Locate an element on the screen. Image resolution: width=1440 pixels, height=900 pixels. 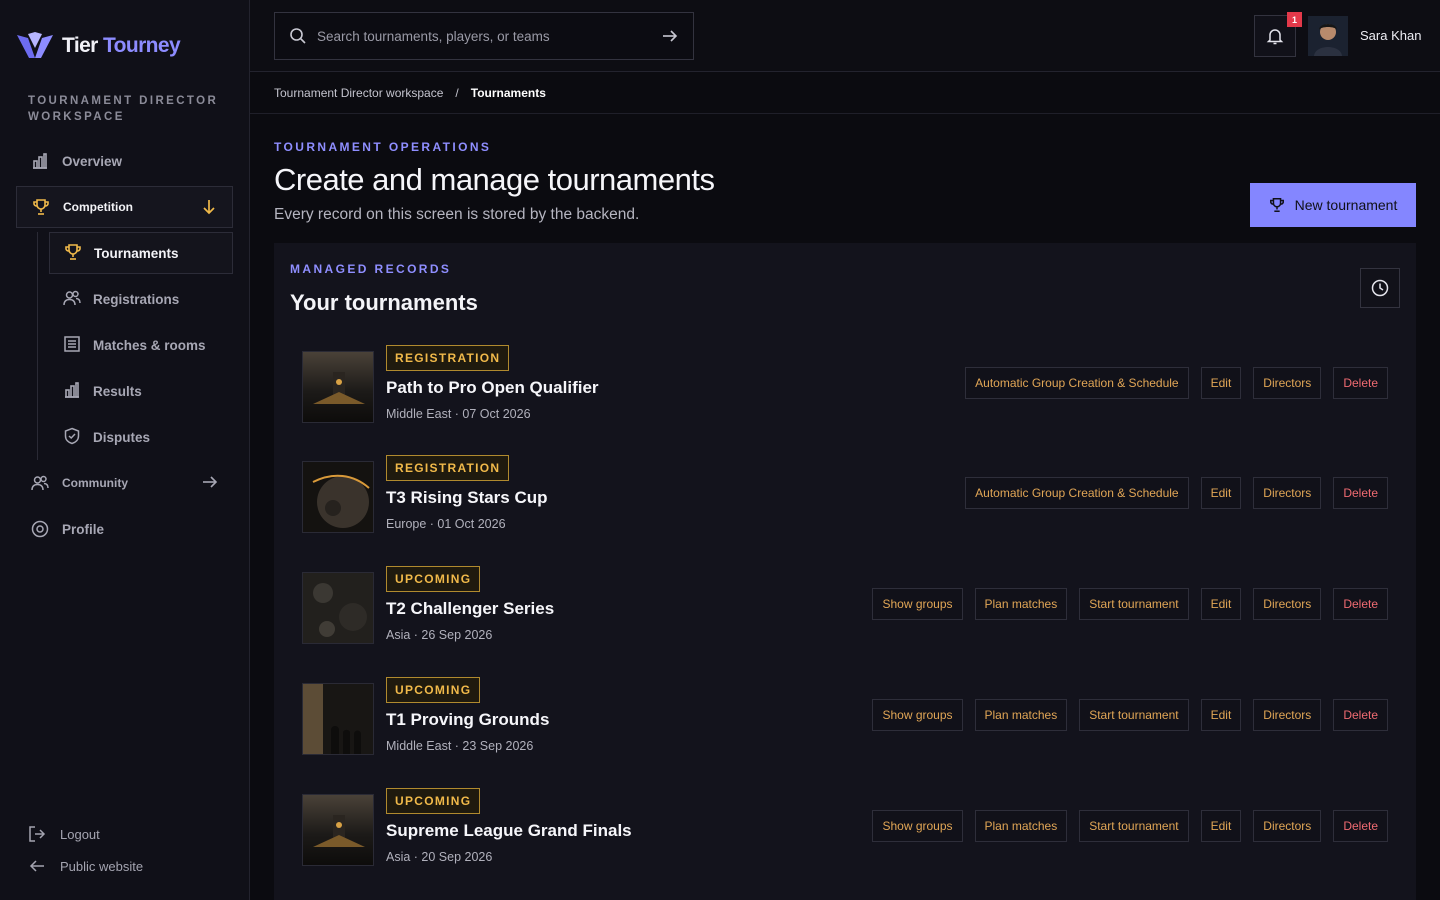
sidebar-item-label: Community is located at coordinates (95, 483).